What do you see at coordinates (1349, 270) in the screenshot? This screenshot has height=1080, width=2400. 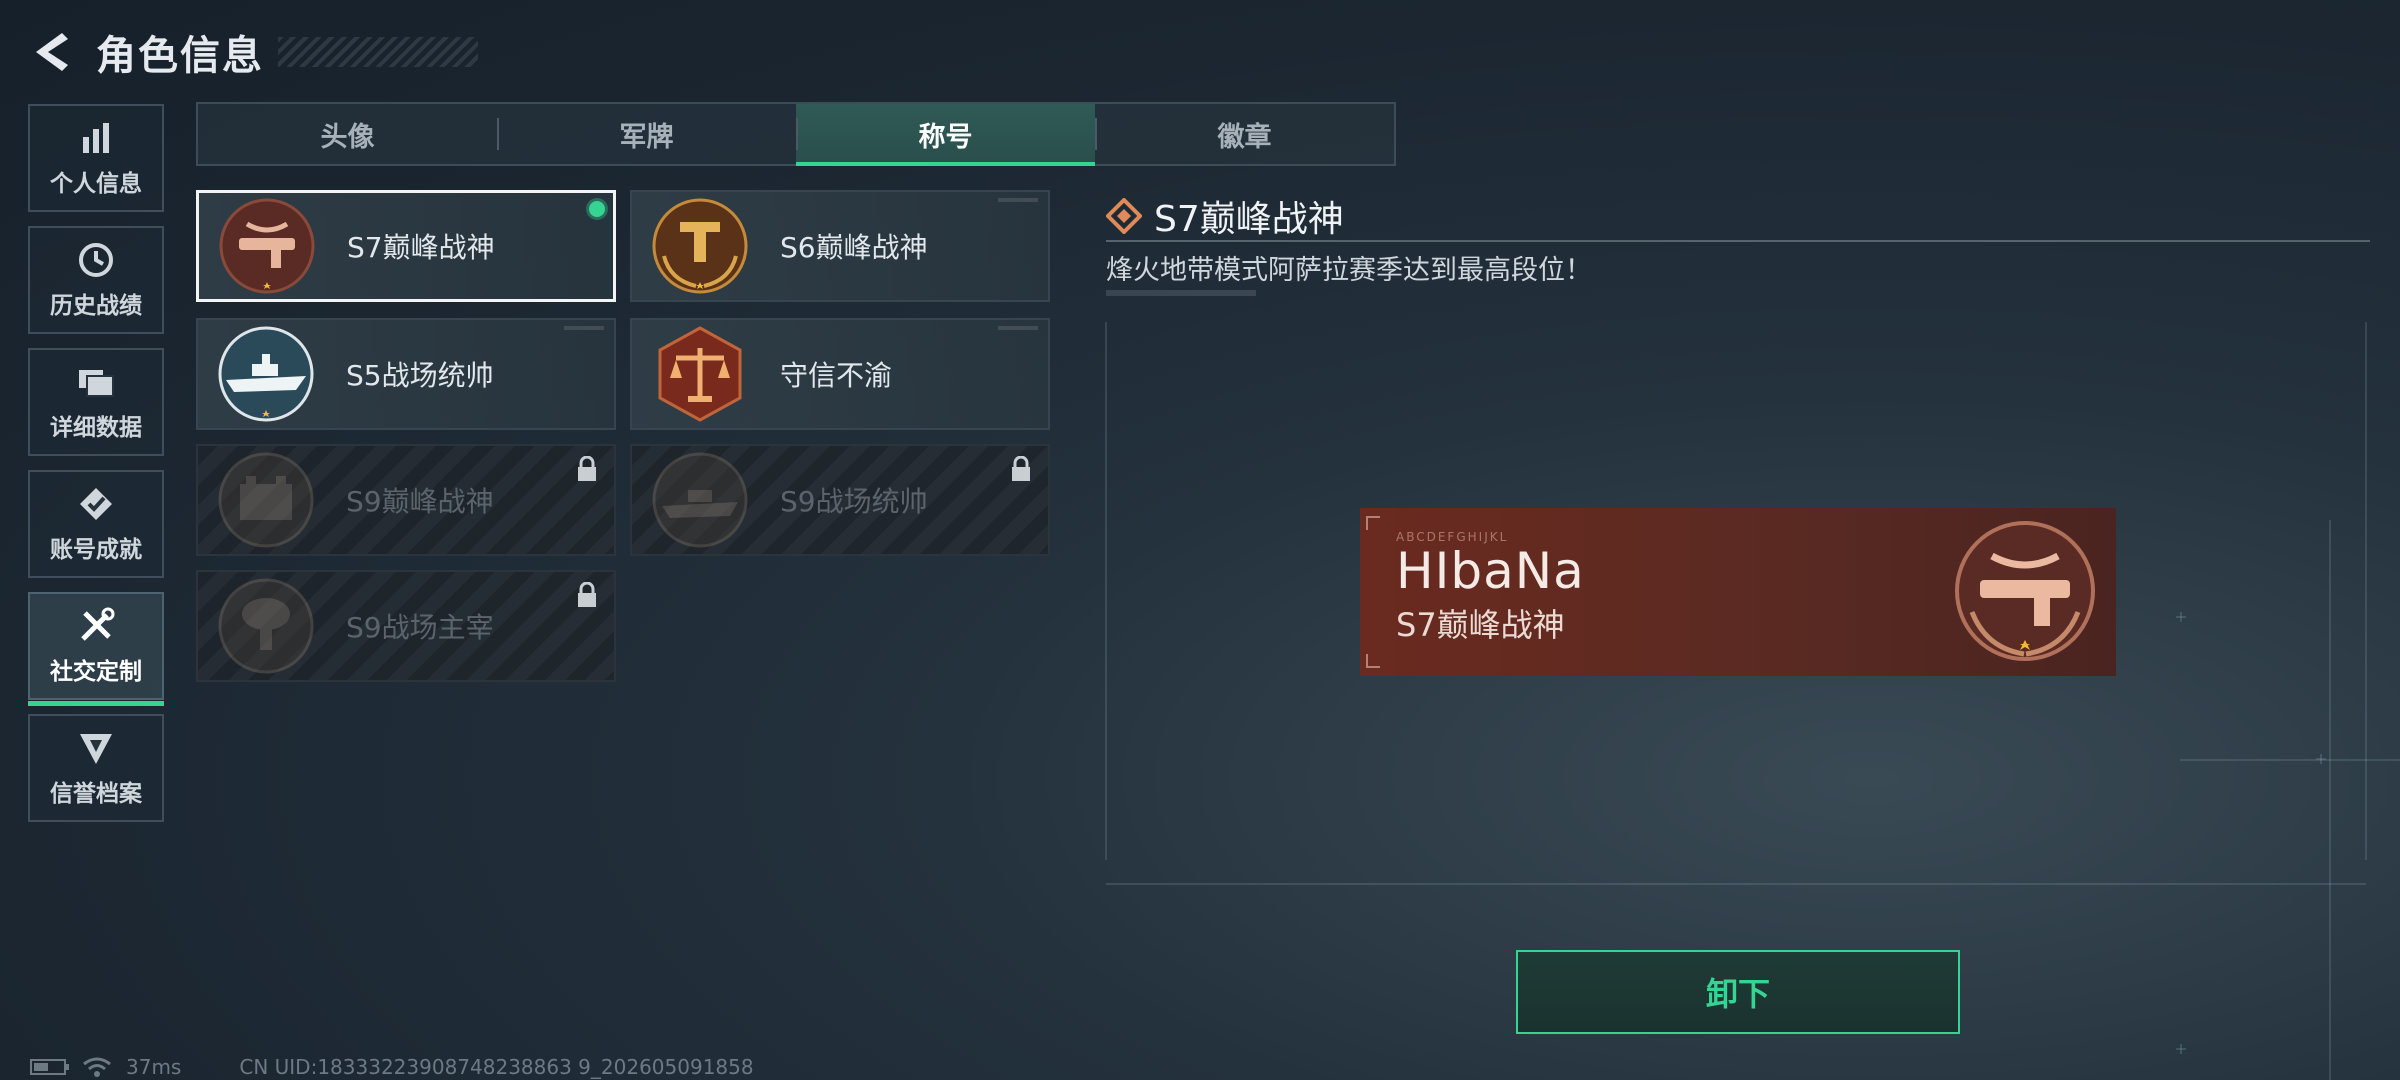 I see `detail-description: 烽火地带模式阿萨拉赛季达到最高段位！` at bounding box center [1349, 270].